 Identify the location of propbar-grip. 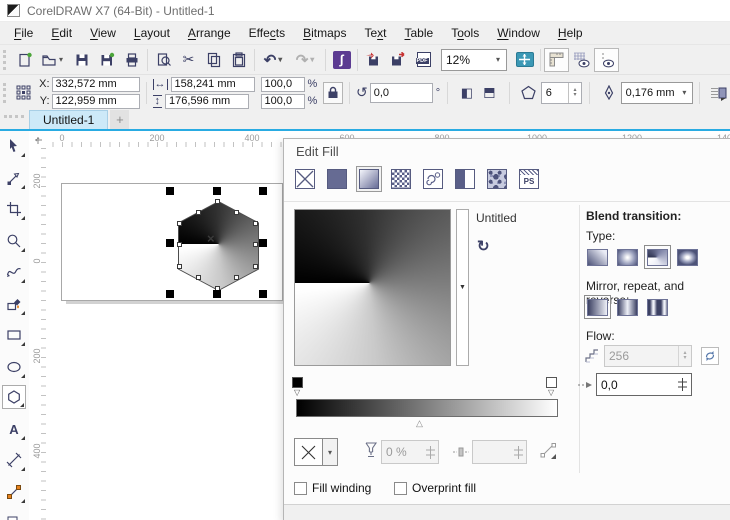
(5, 92).